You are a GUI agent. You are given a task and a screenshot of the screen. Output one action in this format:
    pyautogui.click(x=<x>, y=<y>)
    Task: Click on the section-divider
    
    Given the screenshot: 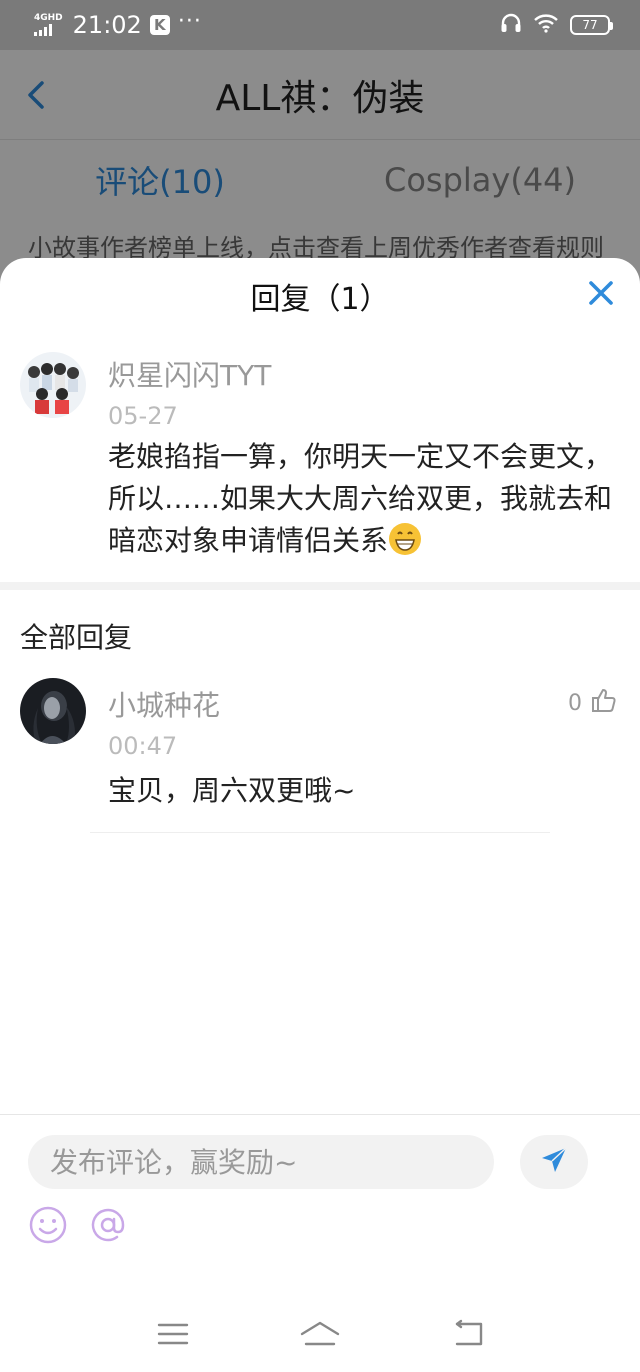 What is the action you would take?
    pyautogui.click(x=320, y=586)
    